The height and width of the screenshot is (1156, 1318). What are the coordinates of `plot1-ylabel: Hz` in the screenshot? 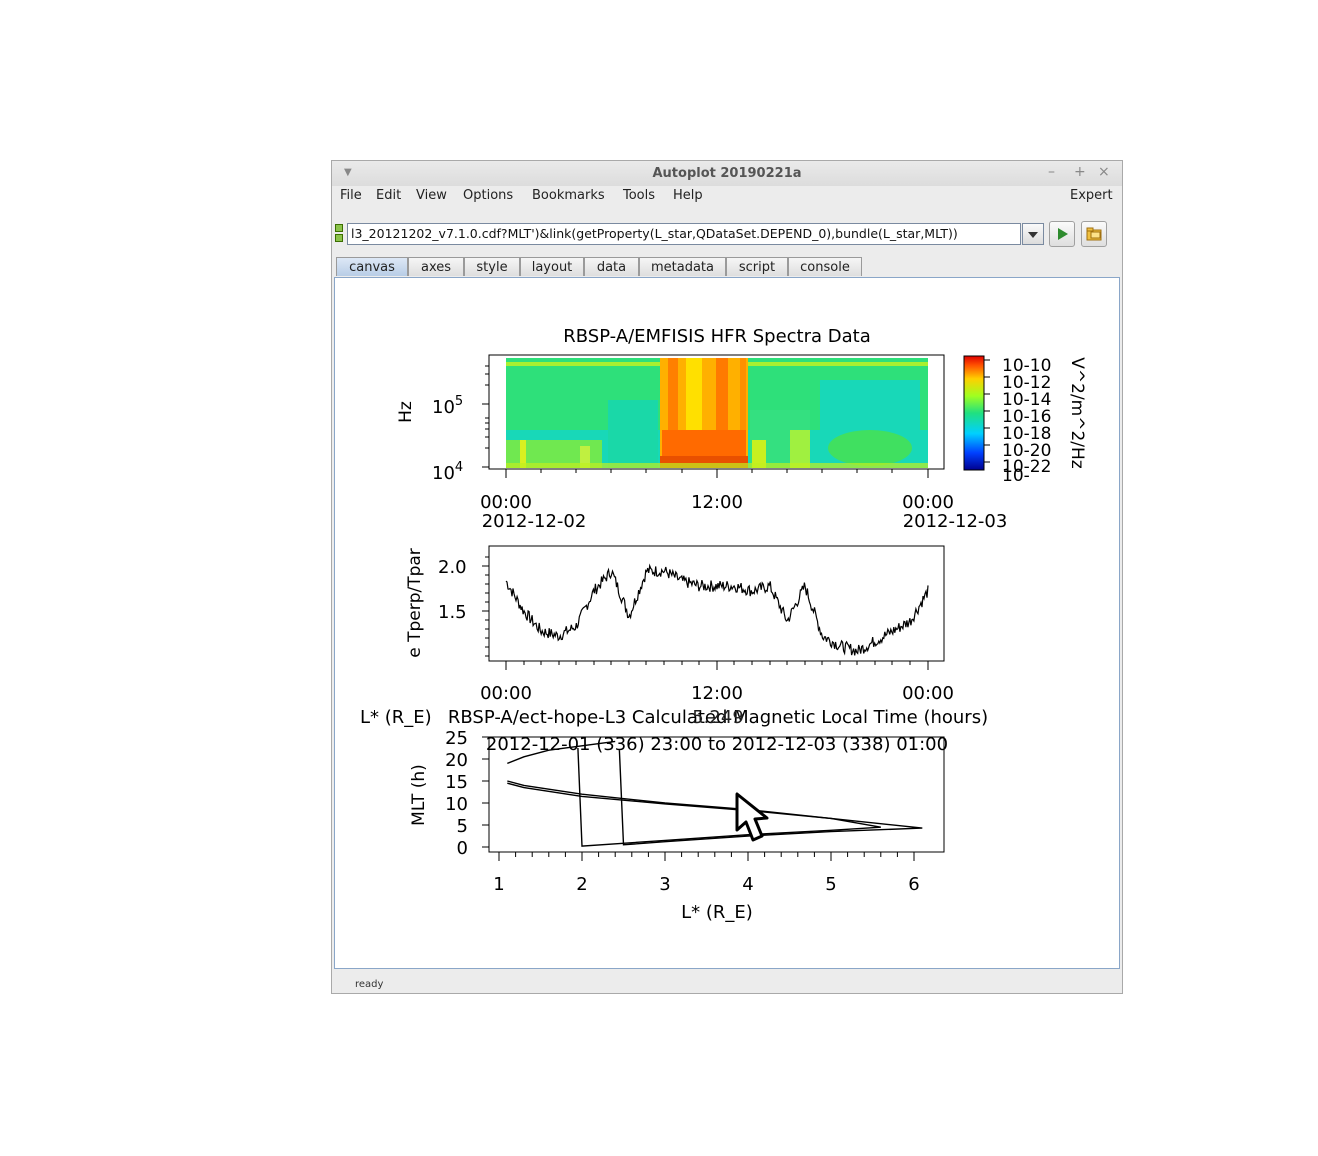 It's located at (406, 412).